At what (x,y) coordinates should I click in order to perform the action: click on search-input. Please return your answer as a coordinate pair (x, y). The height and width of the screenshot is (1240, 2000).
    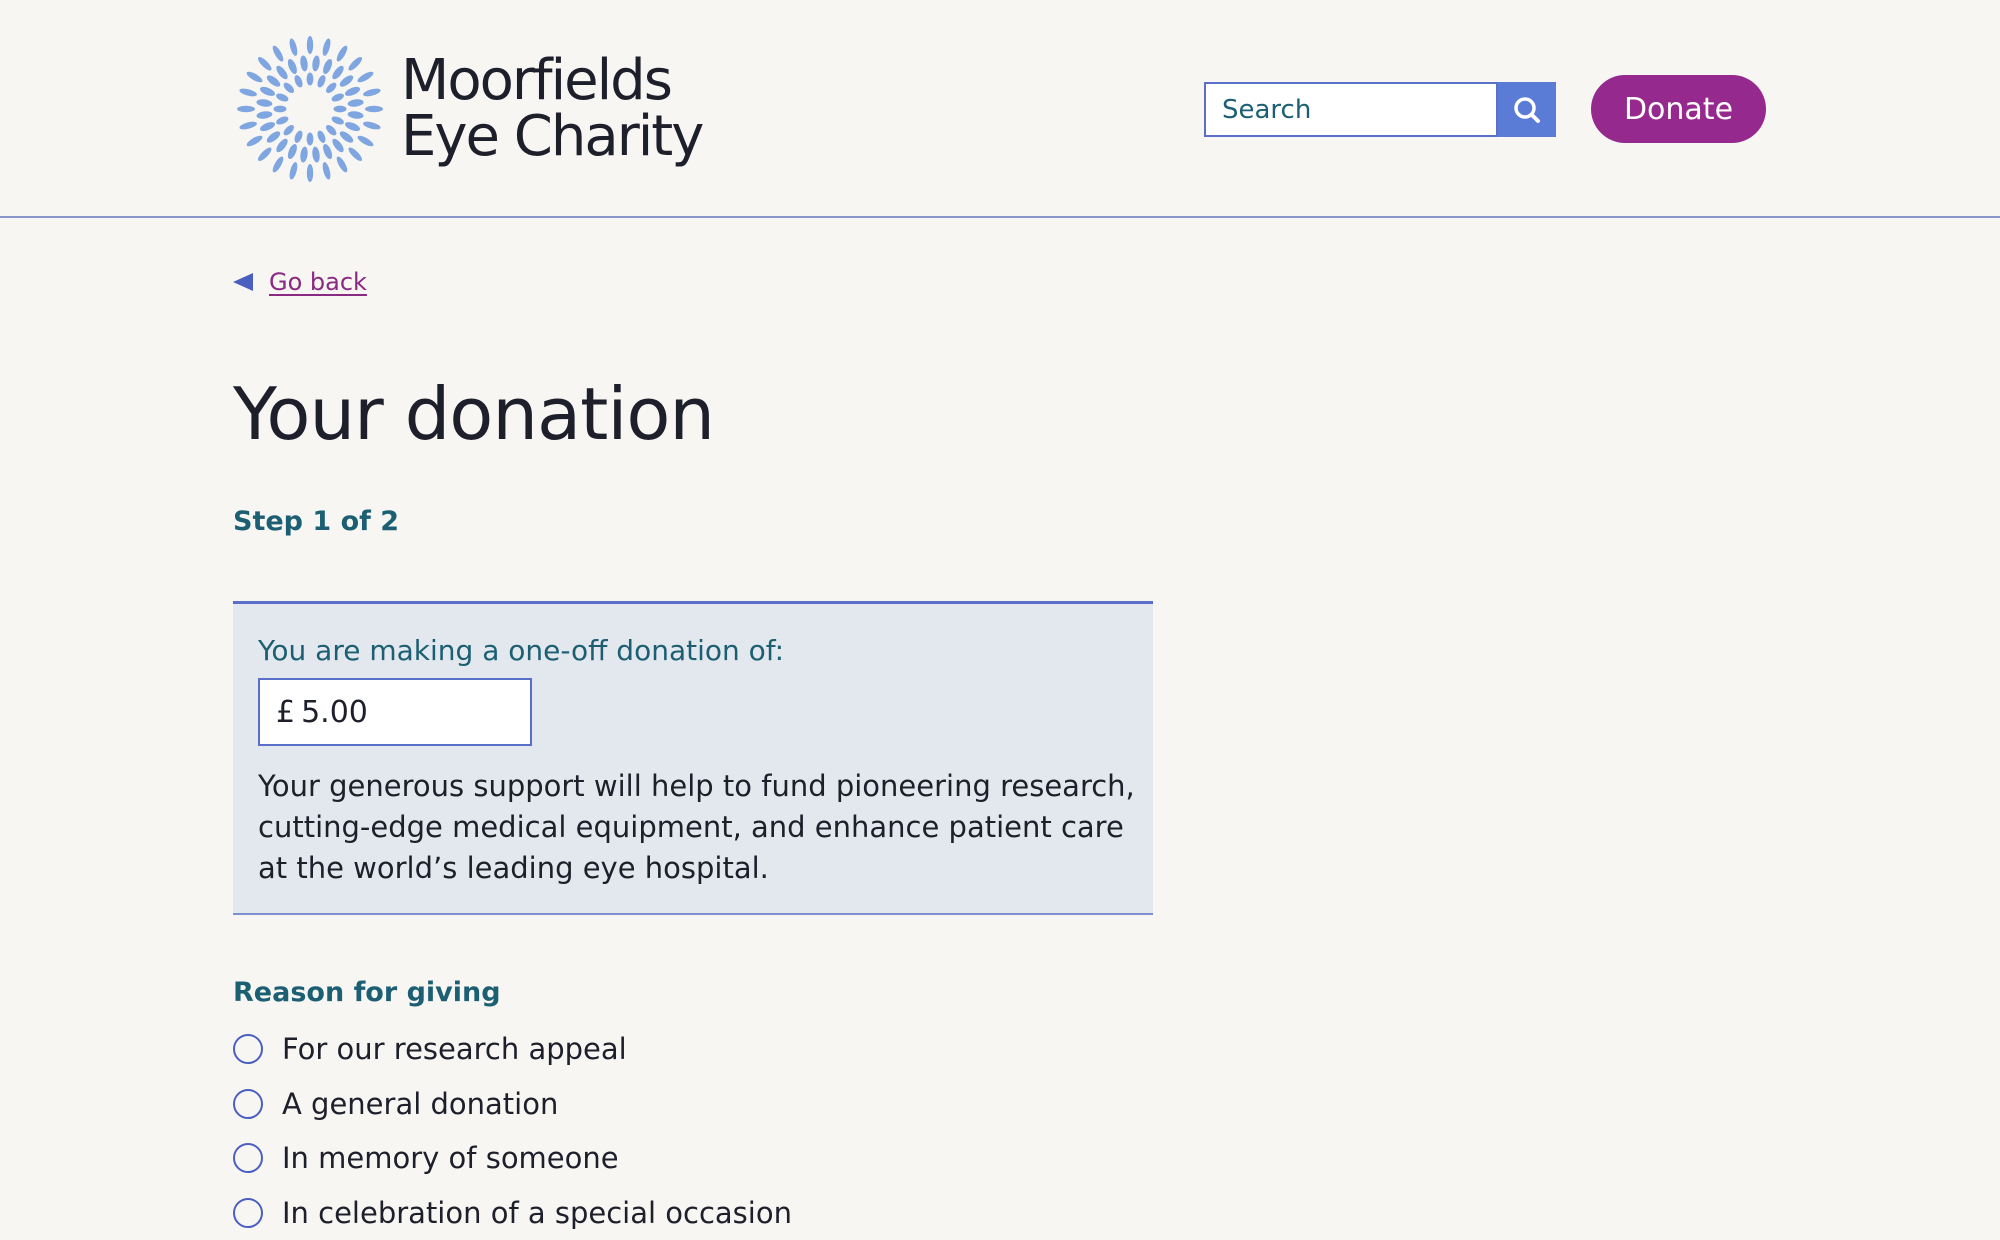
    Looking at the image, I should click on (1351, 109).